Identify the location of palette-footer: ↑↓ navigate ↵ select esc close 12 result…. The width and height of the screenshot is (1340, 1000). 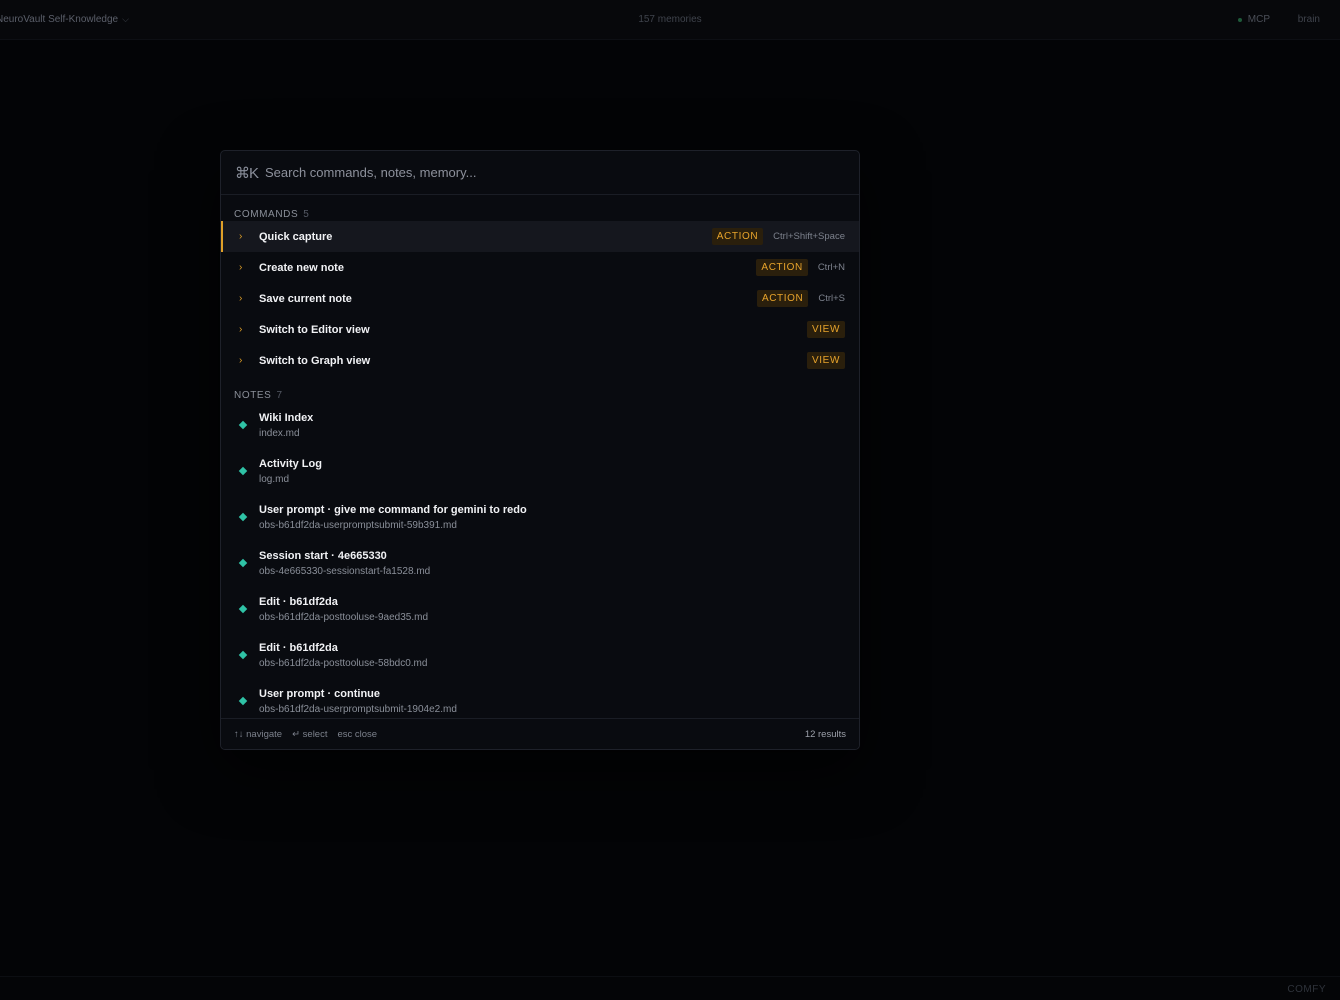
(540, 733).